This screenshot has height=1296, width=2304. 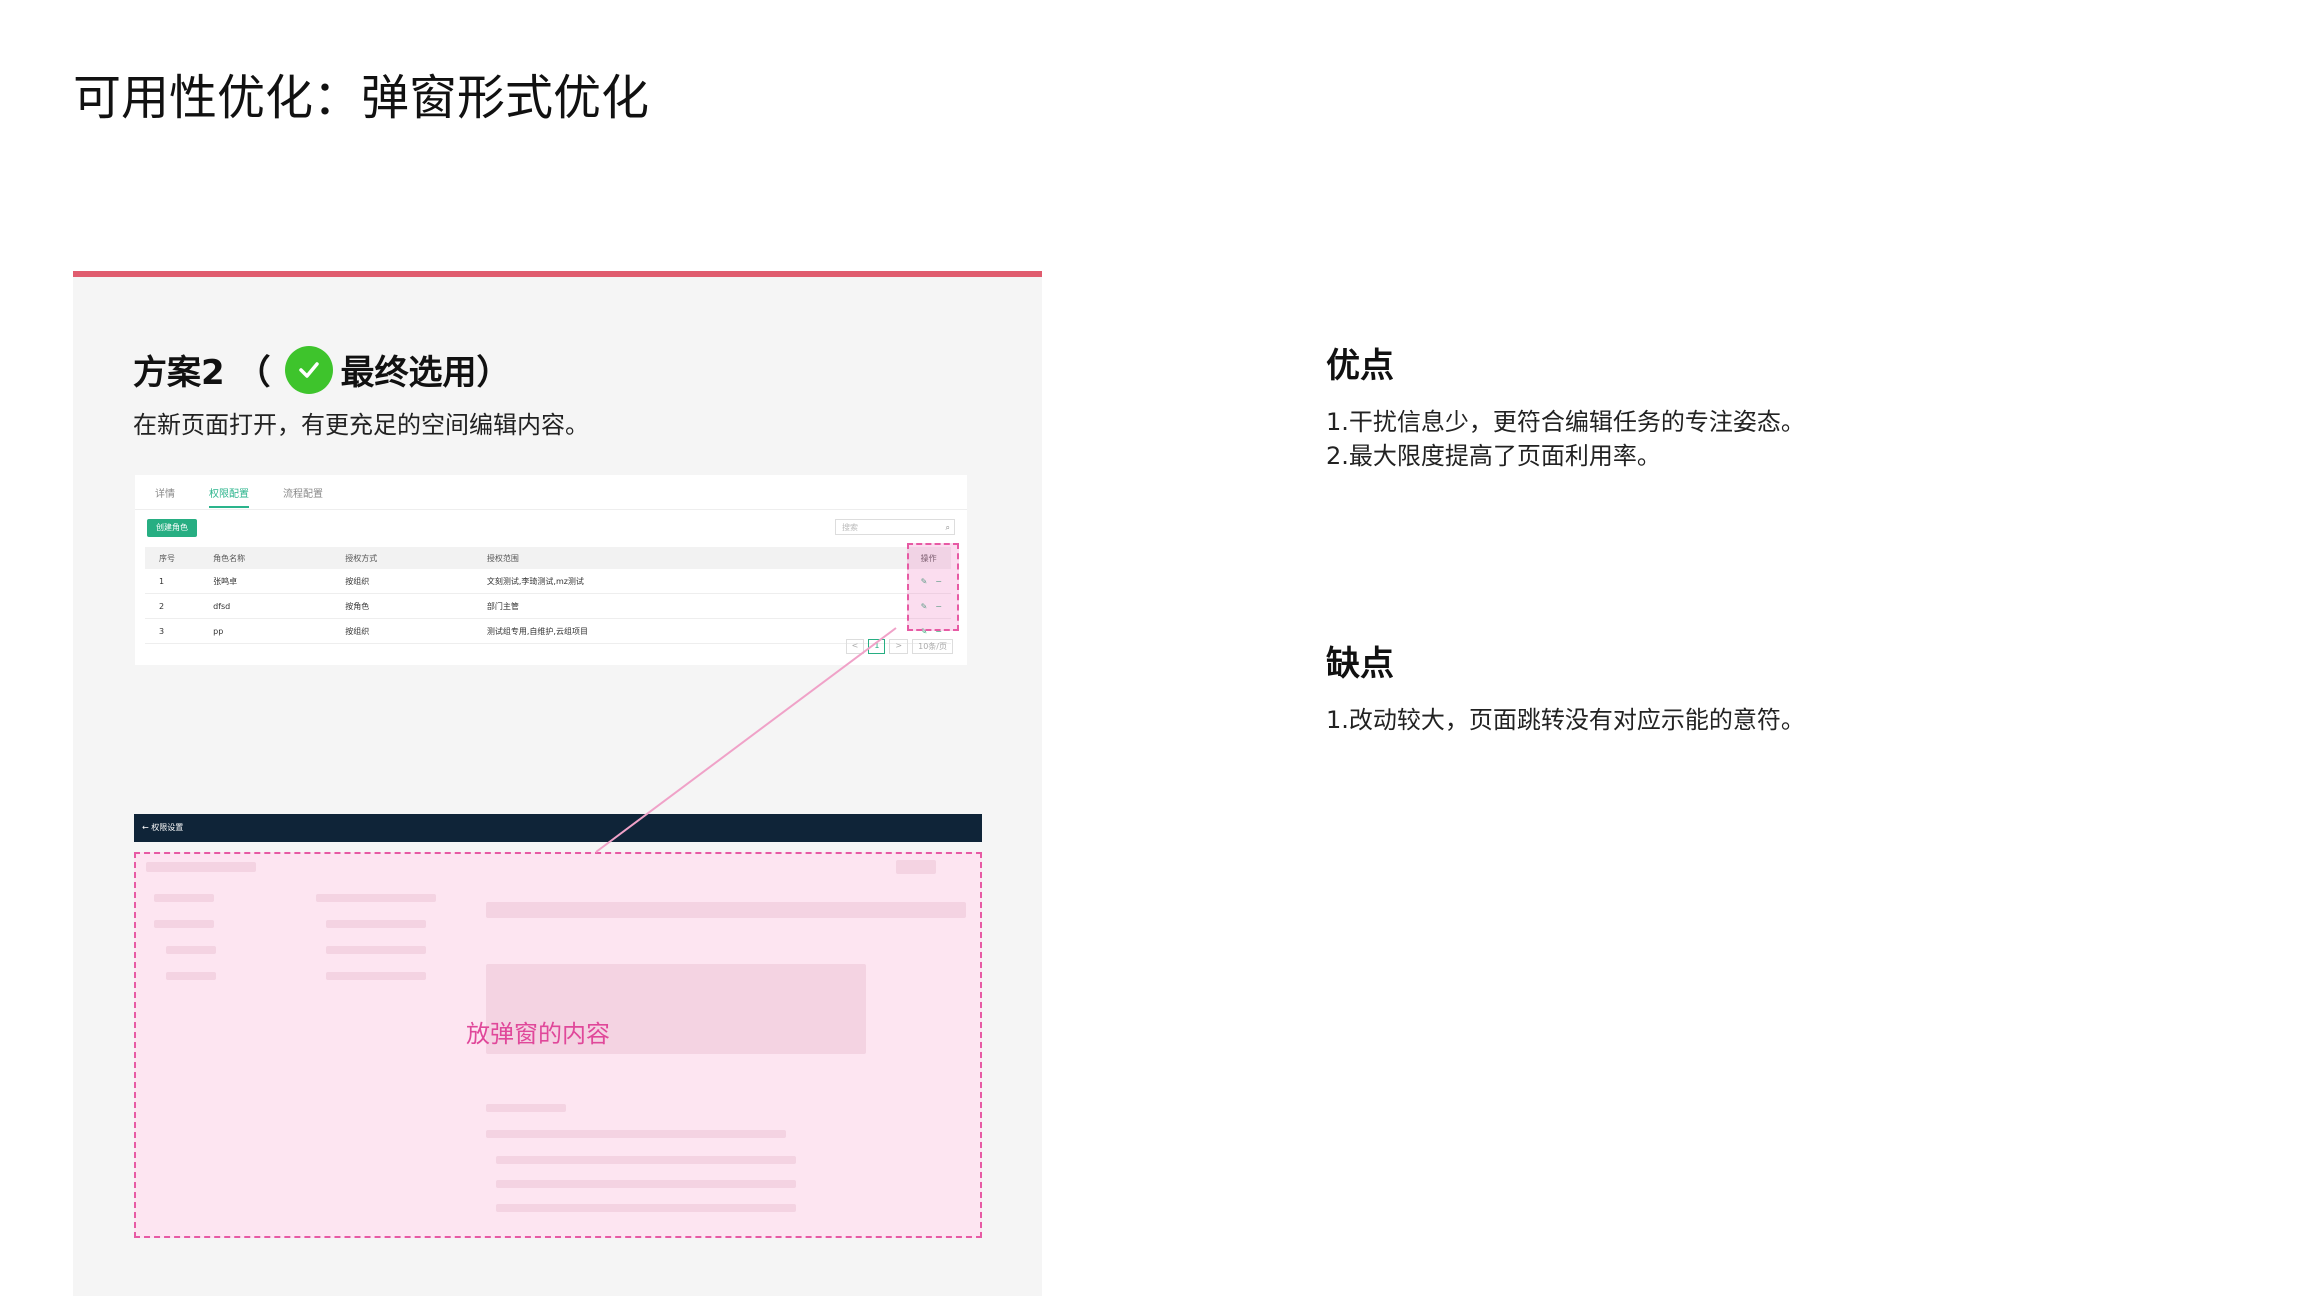 What do you see at coordinates (877, 646) in the screenshot?
I see `pager-page: 1` at bounding box center [877, 646].